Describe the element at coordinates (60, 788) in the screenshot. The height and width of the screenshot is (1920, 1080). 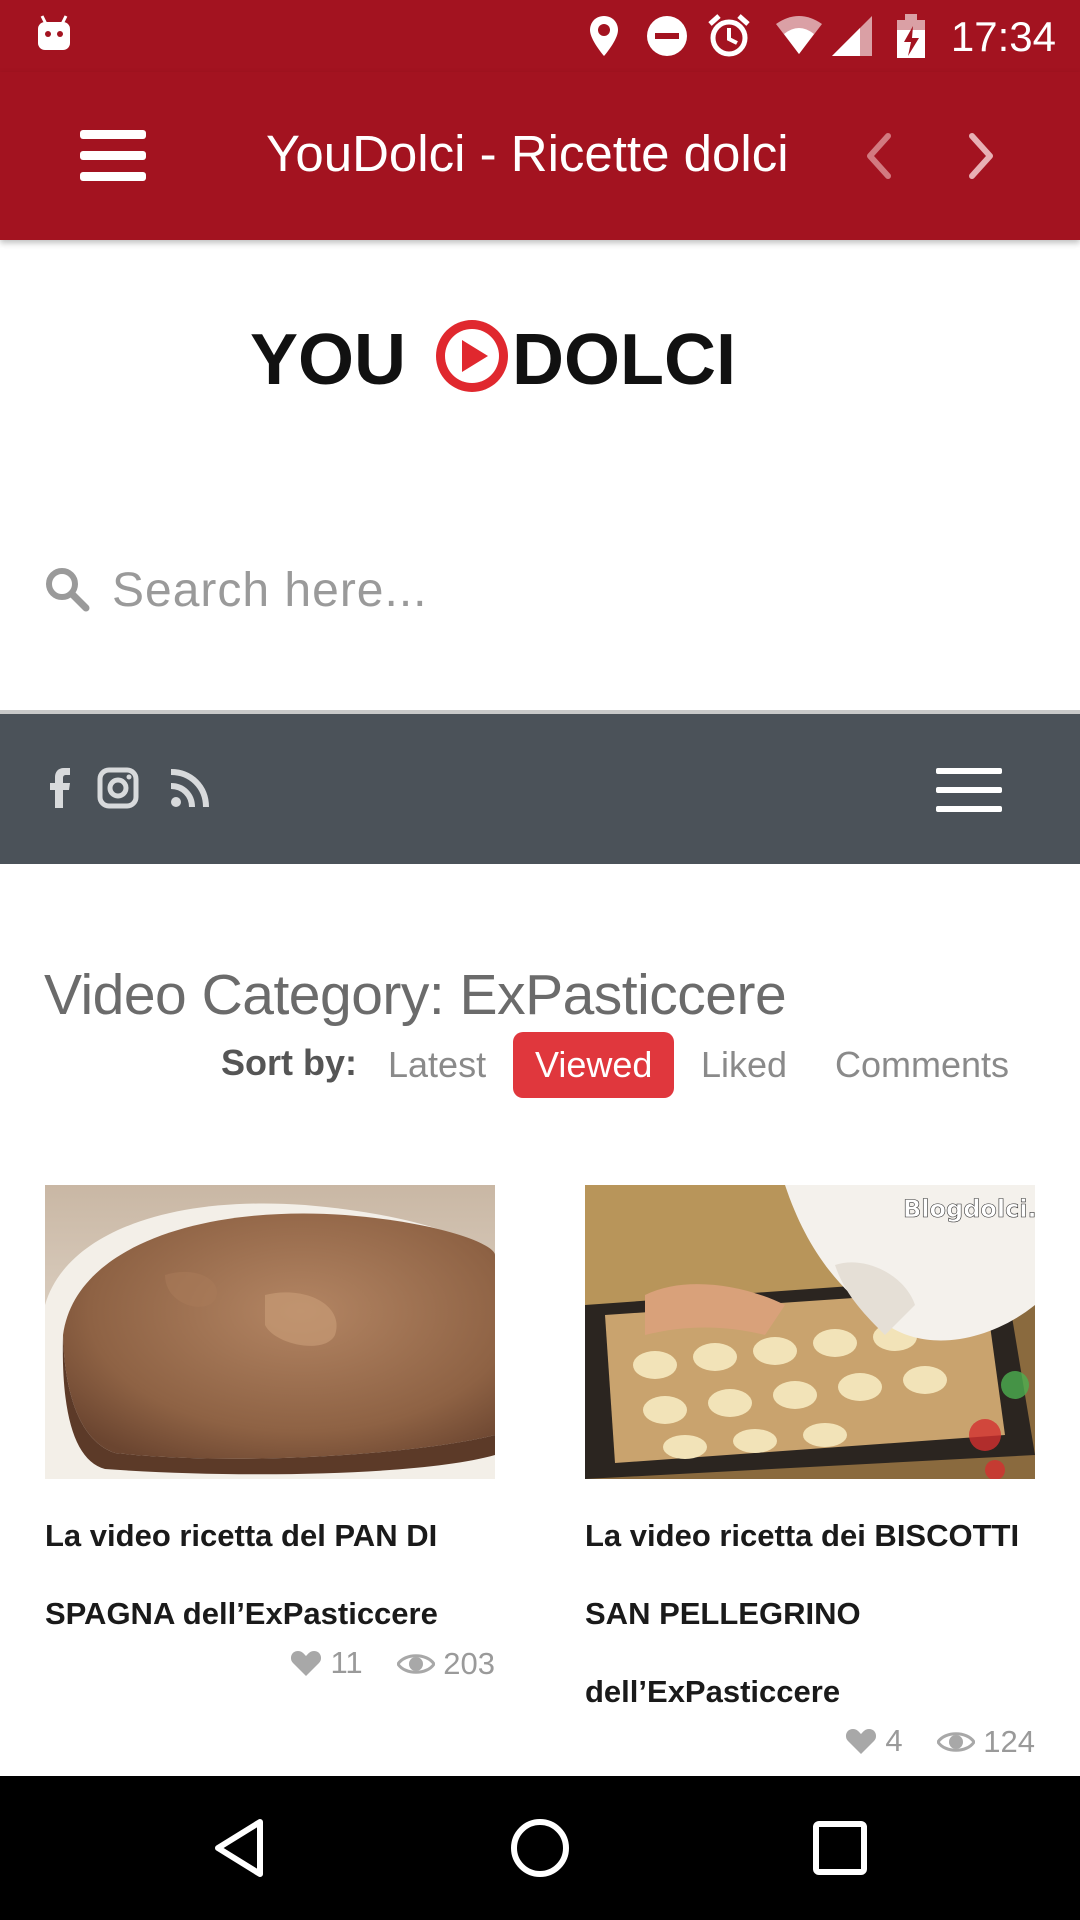
I see `facebook-icon` at that location.